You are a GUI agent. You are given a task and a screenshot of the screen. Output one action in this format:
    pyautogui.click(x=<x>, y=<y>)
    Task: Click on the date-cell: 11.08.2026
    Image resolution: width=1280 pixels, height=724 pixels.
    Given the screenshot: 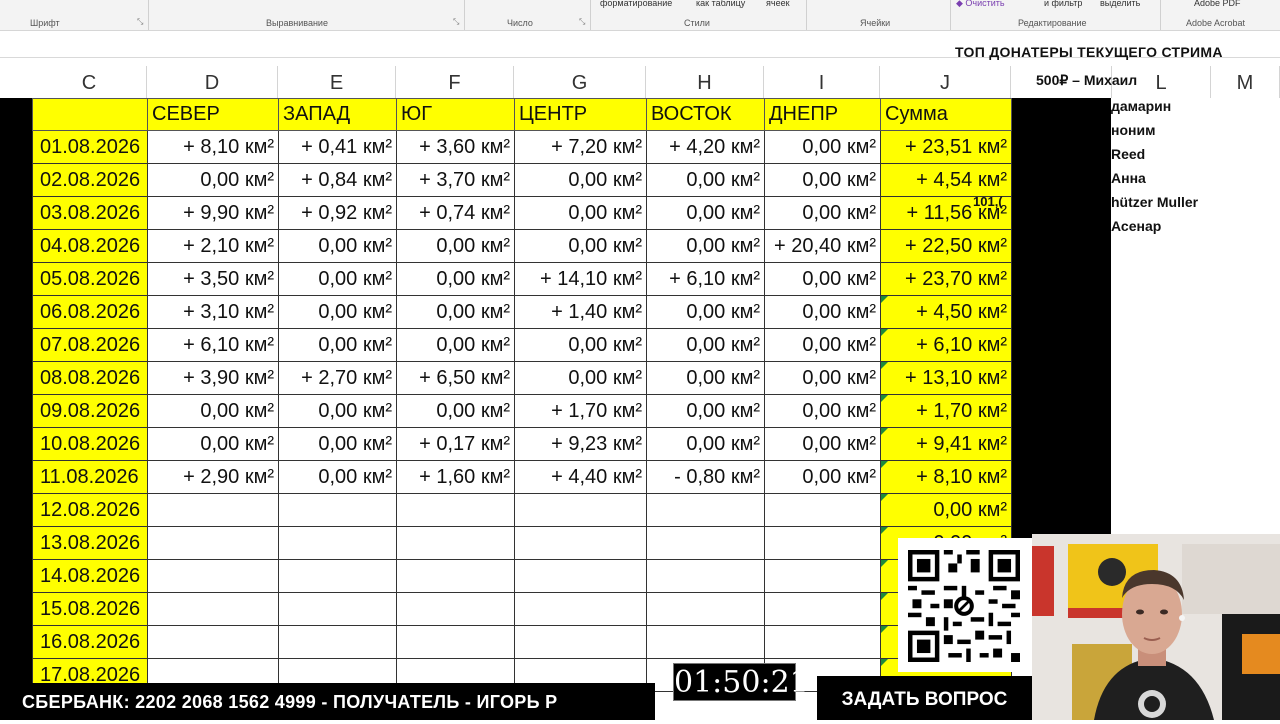 What is the action you would take?
    pyautogui.click(x=90, y=477)
    